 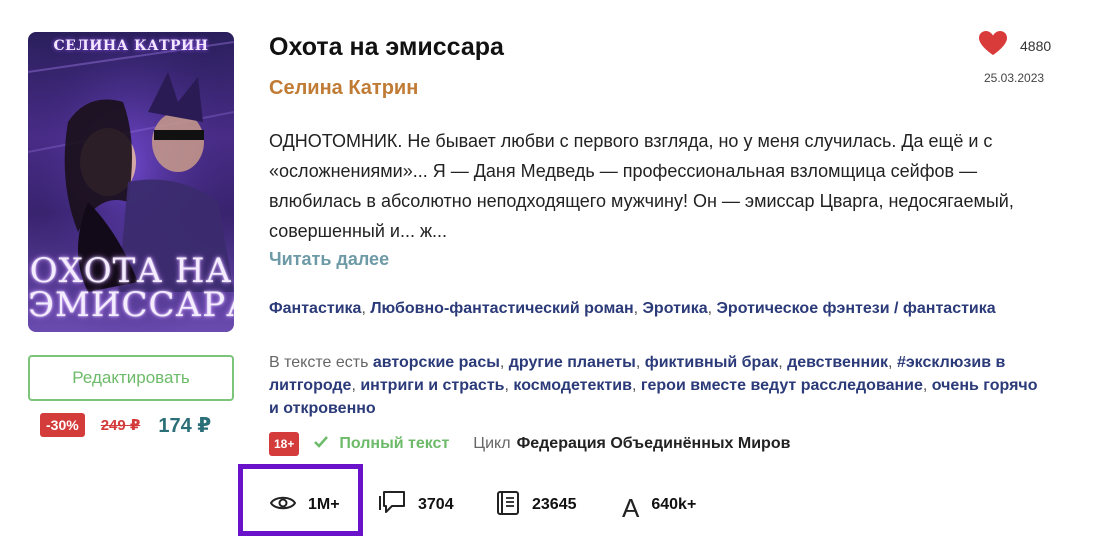 I want to click on series-label: Цикл, so click(x=492, y=443).